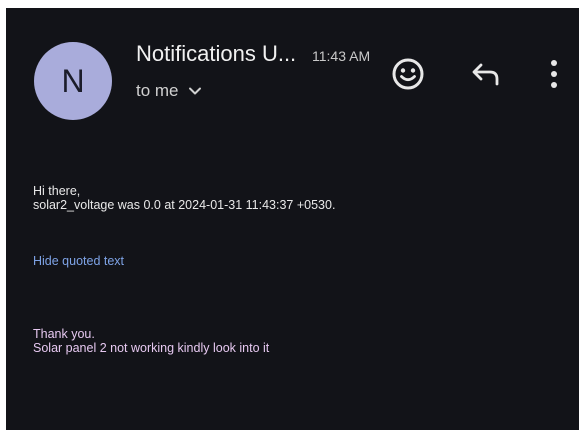  I want to click on hide-quoted-text-link: Hide quoted text, so click(78, 261).